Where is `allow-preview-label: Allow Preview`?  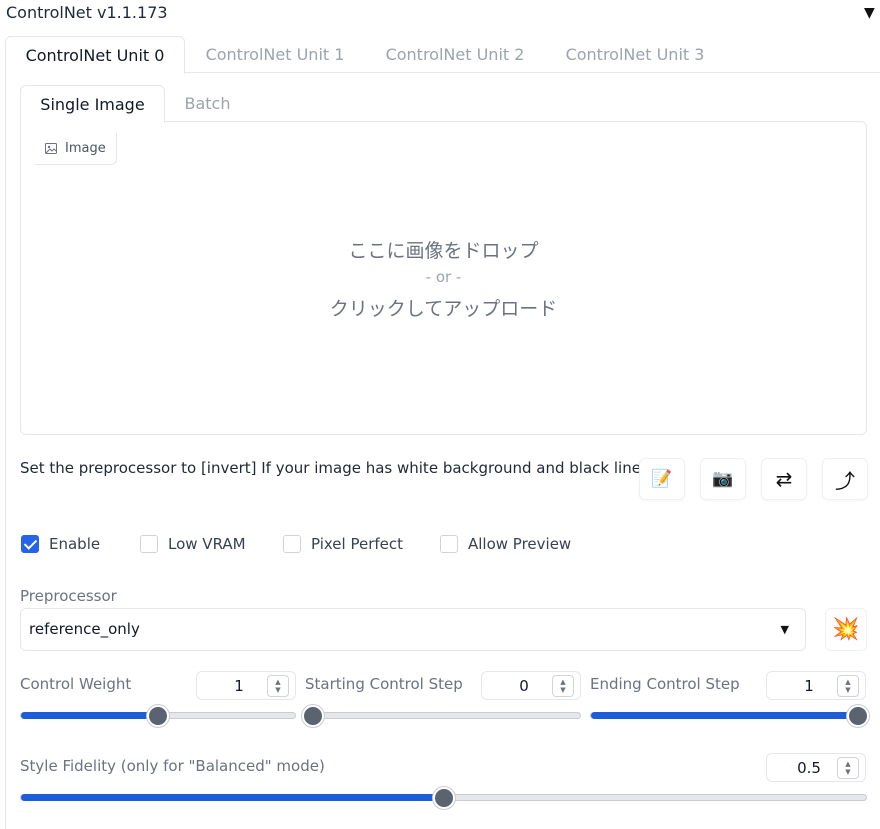
allow-preview-label: Allow Preview is located at coordinates (519, 544).